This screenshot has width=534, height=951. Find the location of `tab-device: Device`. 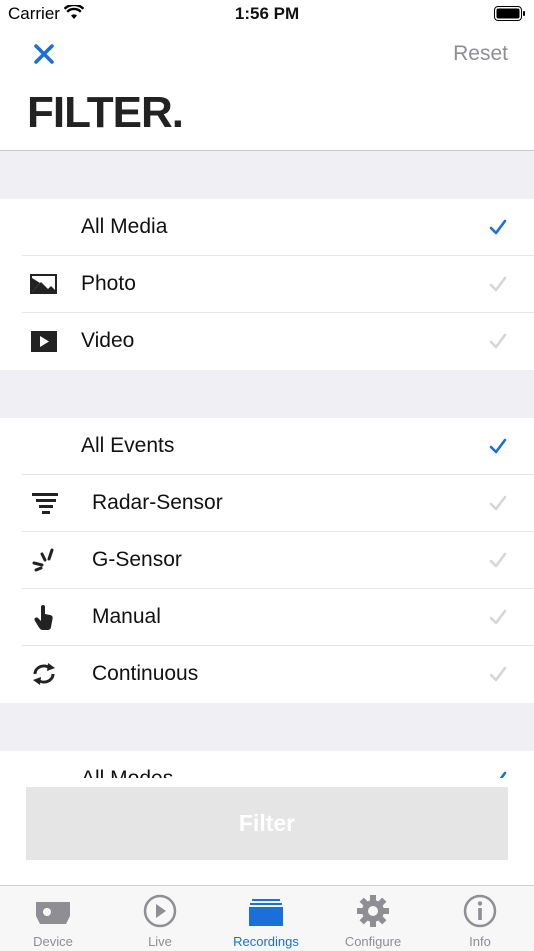

tab-device: Device is located at coordinates (53, 918).